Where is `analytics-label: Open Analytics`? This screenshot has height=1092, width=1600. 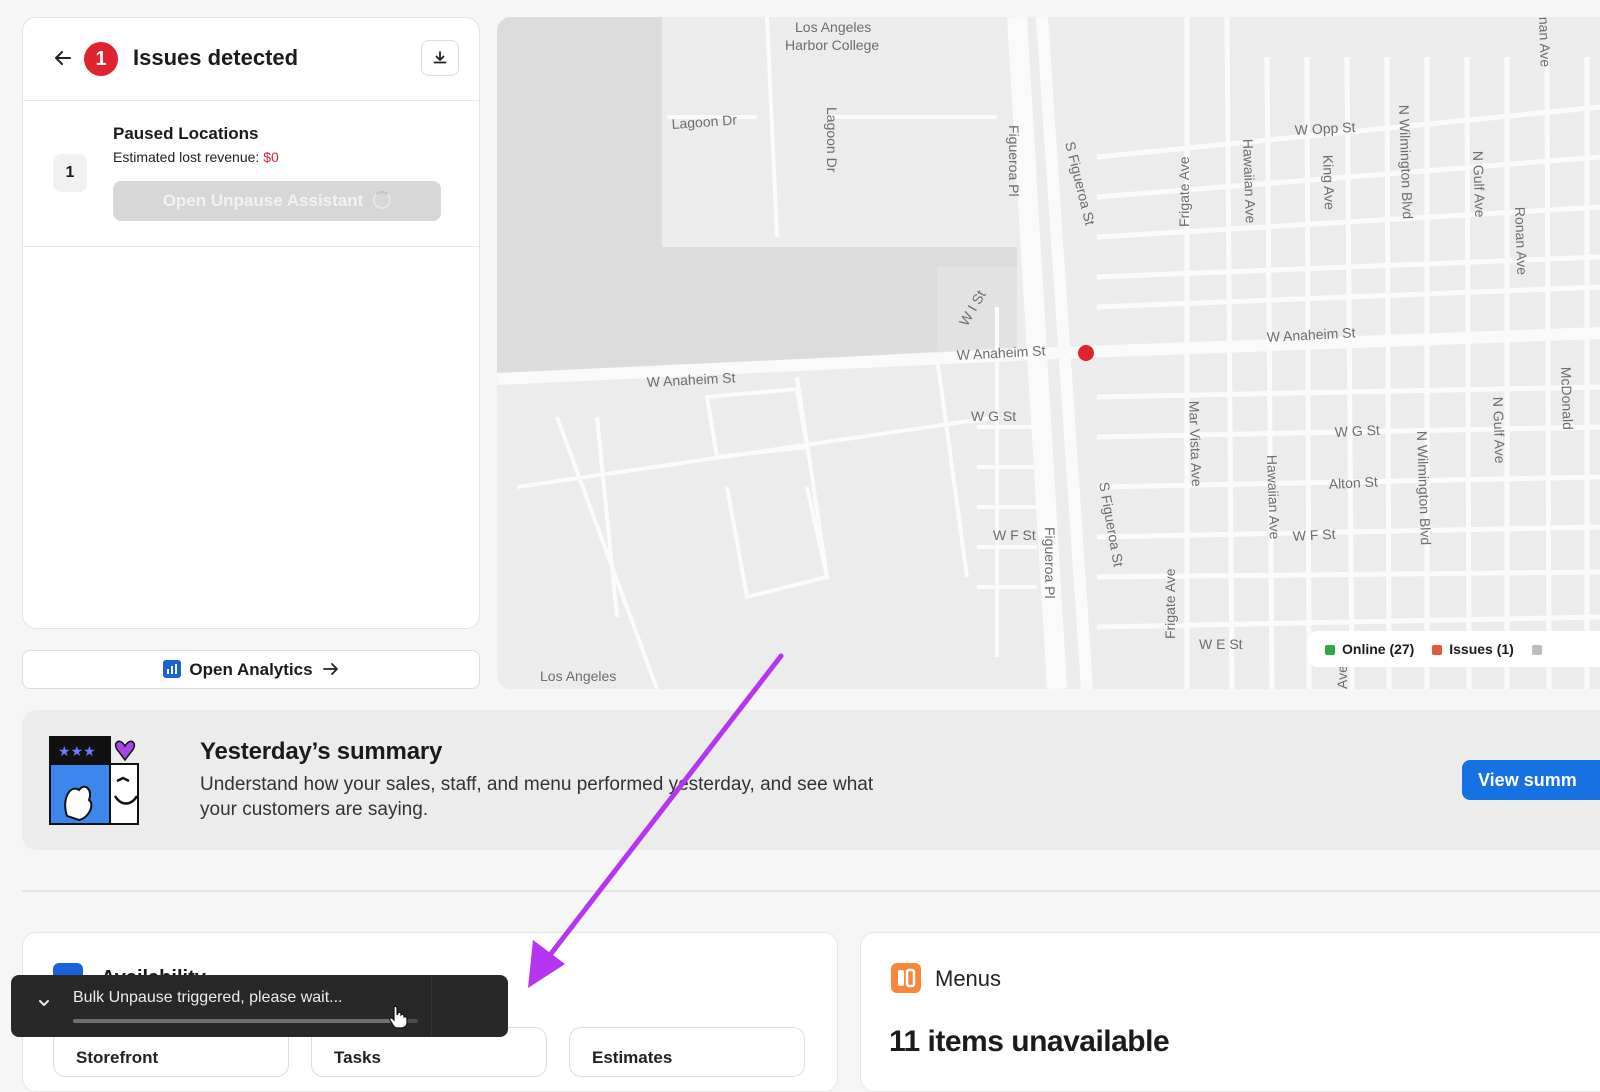
analytics-label: Open Analytics is located at coordinates (251, 669).